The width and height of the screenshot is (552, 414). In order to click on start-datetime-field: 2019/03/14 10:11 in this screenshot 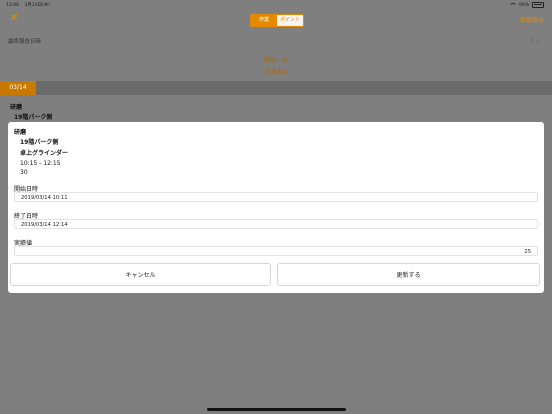, I will do `click(276, 197)`.